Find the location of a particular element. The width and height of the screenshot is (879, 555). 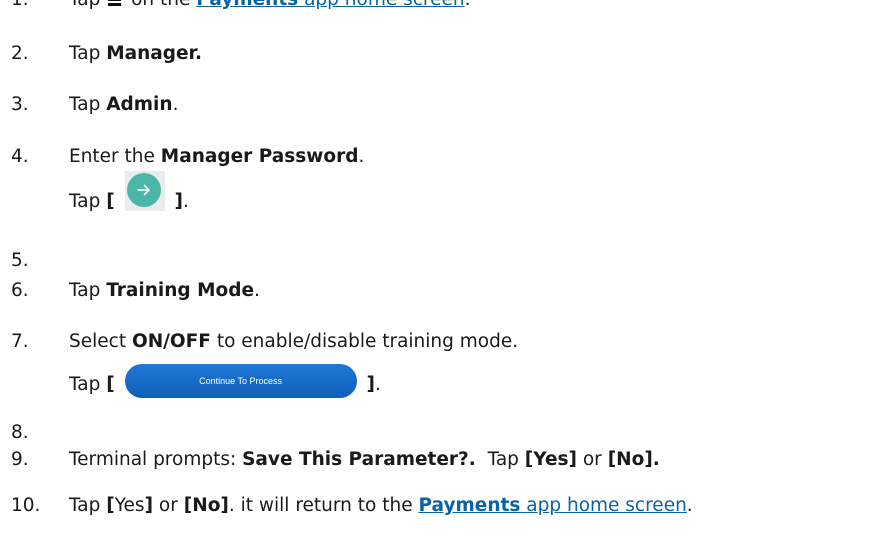

step-text: Tap on the Payments app home screen. is located at coordinates (270, 5).